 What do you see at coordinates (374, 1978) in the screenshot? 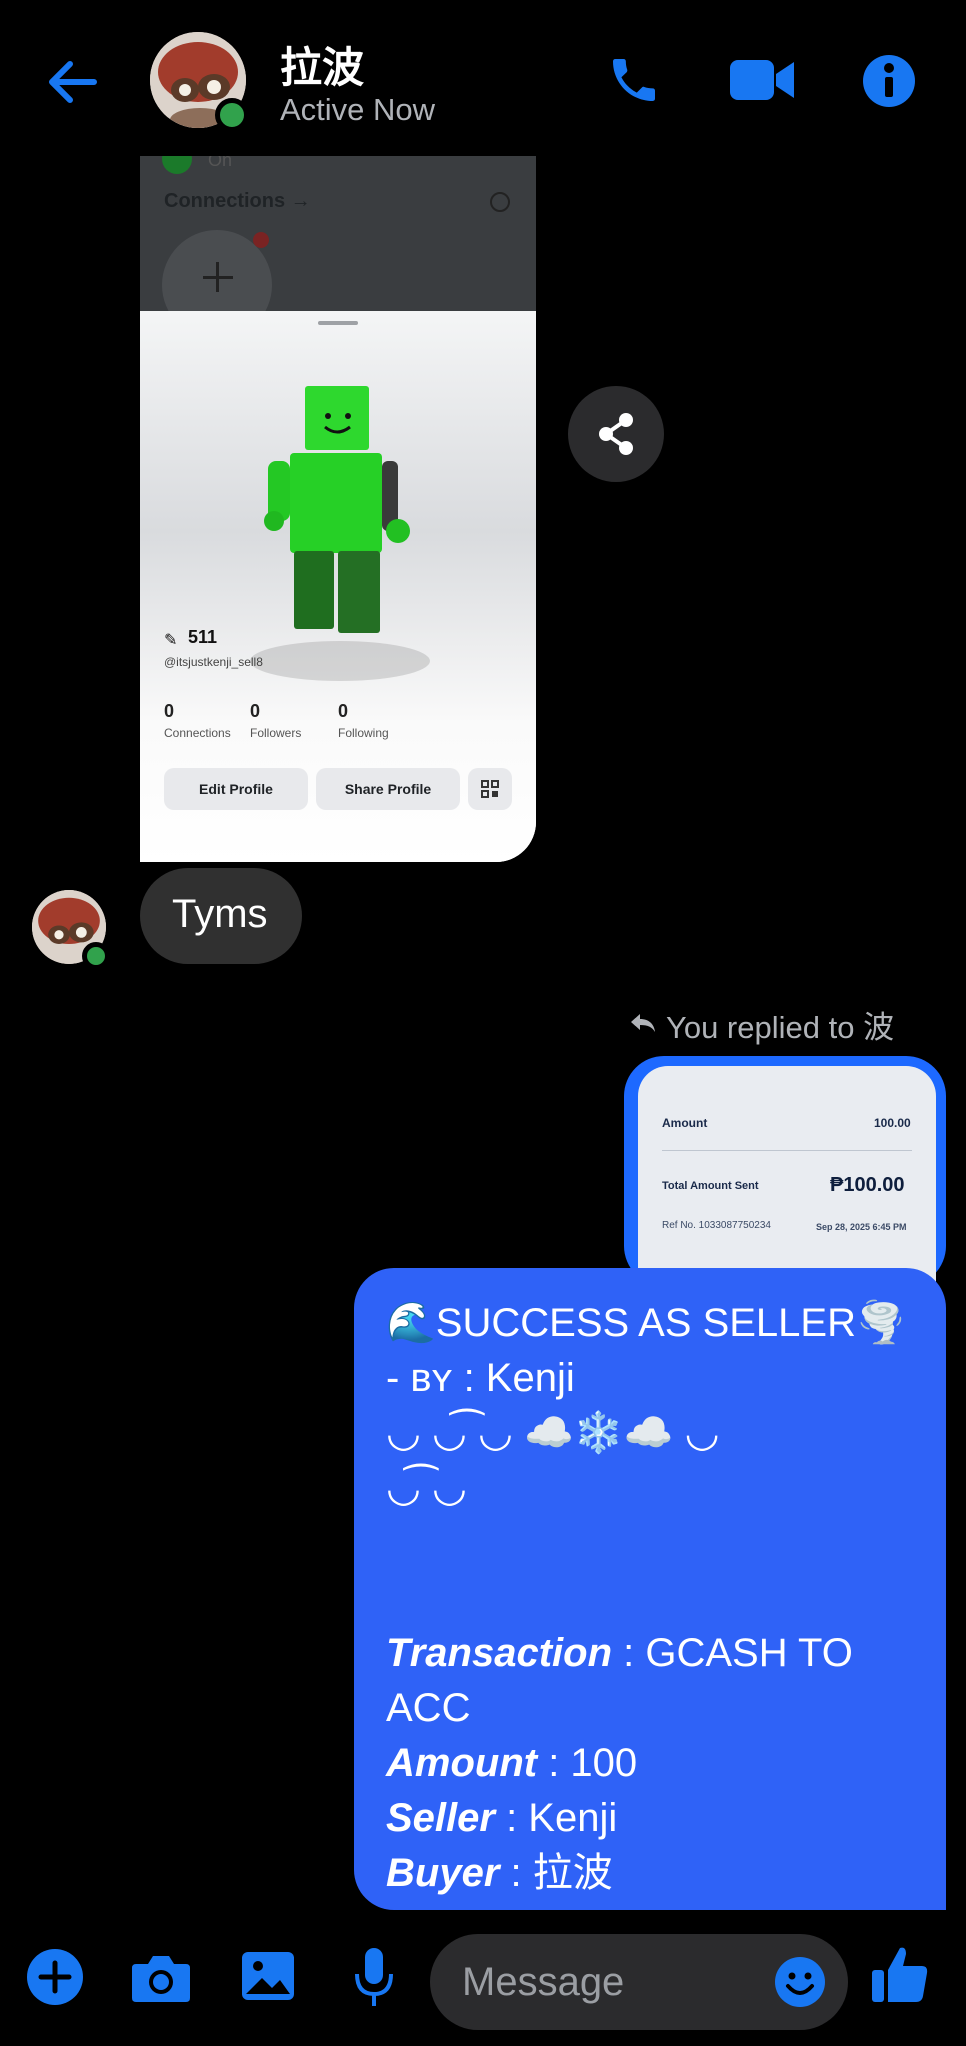
I see `microphone-icon` at bounding box center [374, 1978].